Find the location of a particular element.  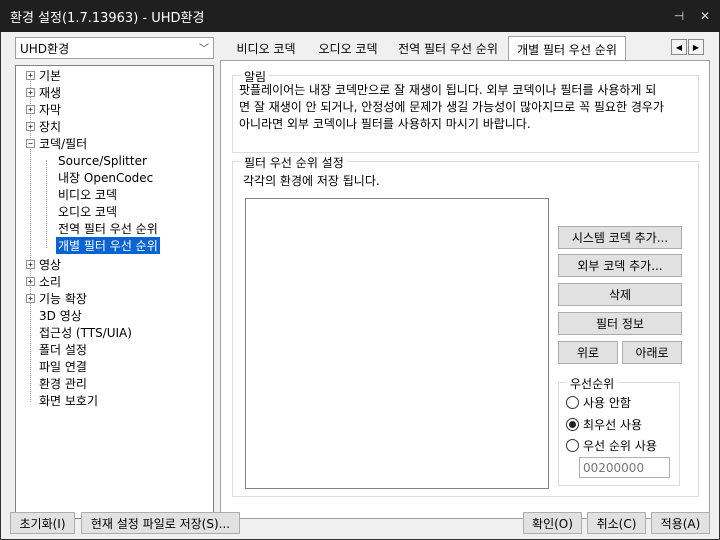

radio-no-use: 사용 안함 is located at coordinates (598, 402).